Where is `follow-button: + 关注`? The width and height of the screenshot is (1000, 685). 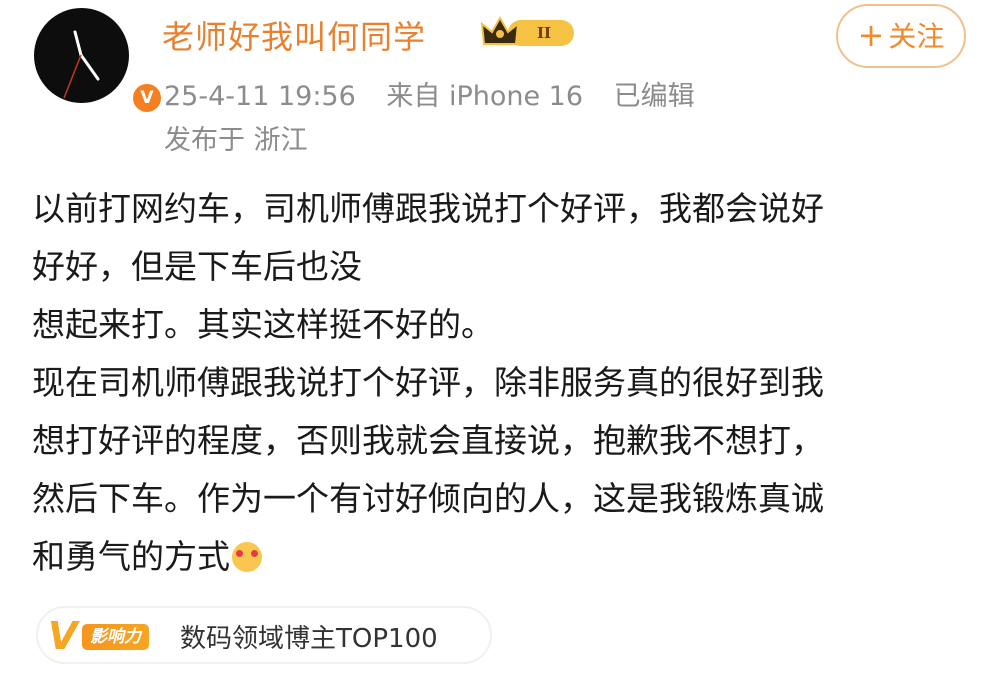 follow-button: + 关注 is located at coordinates (901, 36).